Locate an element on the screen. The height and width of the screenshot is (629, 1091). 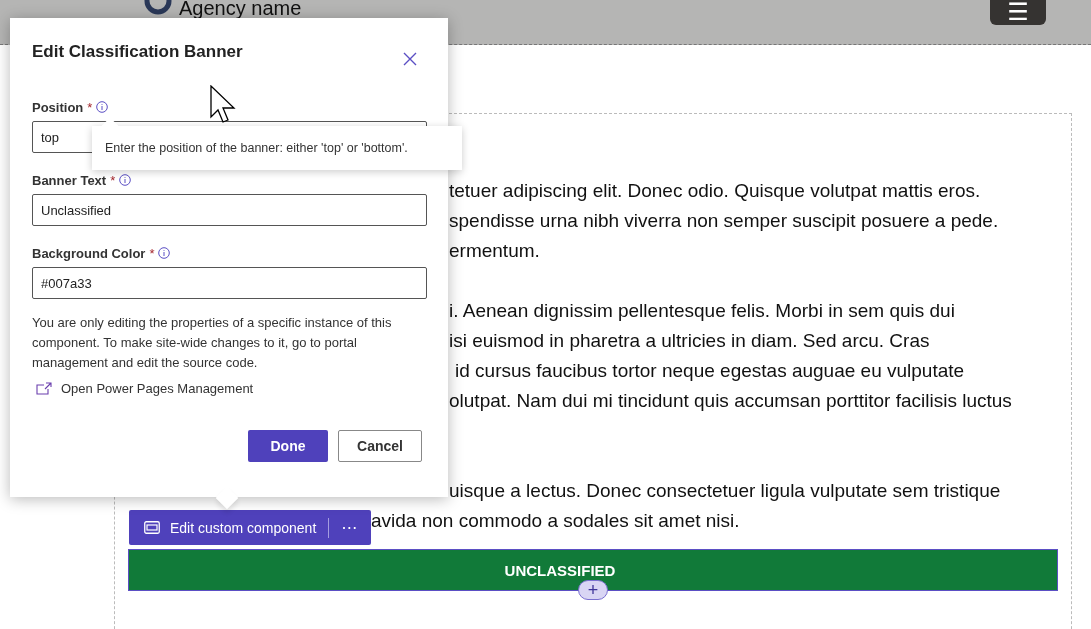
paragraph-line: ermentum. is located at coordinates (494, 250).